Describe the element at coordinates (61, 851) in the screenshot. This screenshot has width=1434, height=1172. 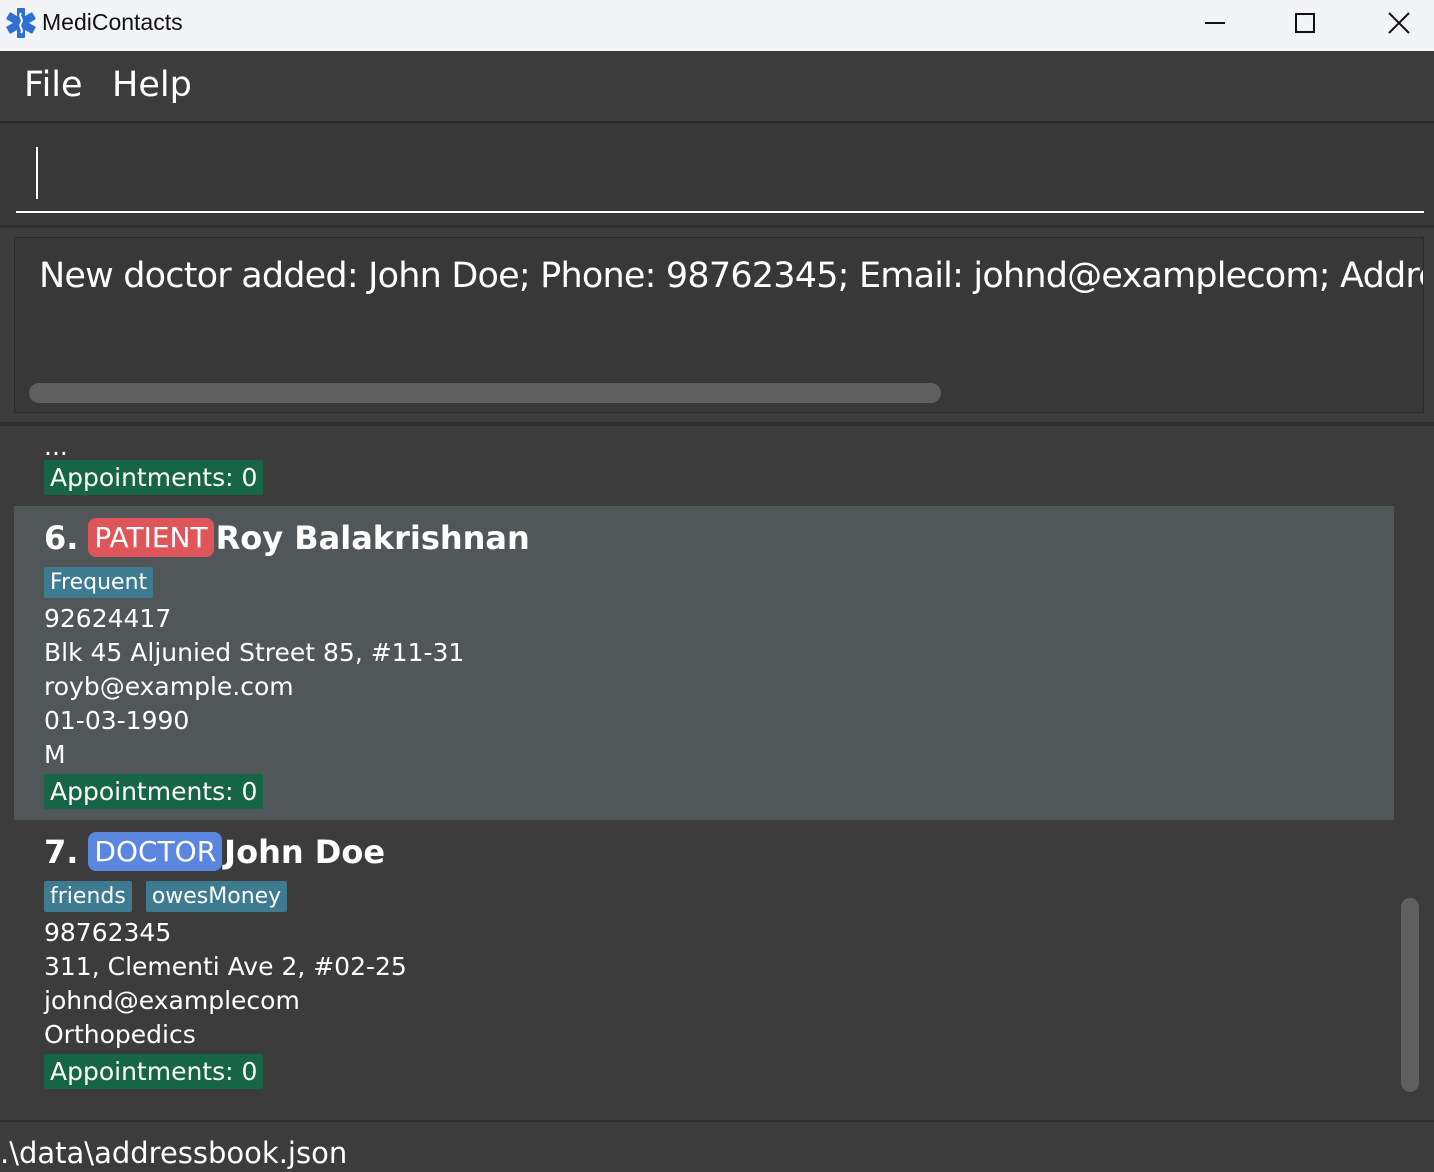
I see `card-index: 7.` at that location.